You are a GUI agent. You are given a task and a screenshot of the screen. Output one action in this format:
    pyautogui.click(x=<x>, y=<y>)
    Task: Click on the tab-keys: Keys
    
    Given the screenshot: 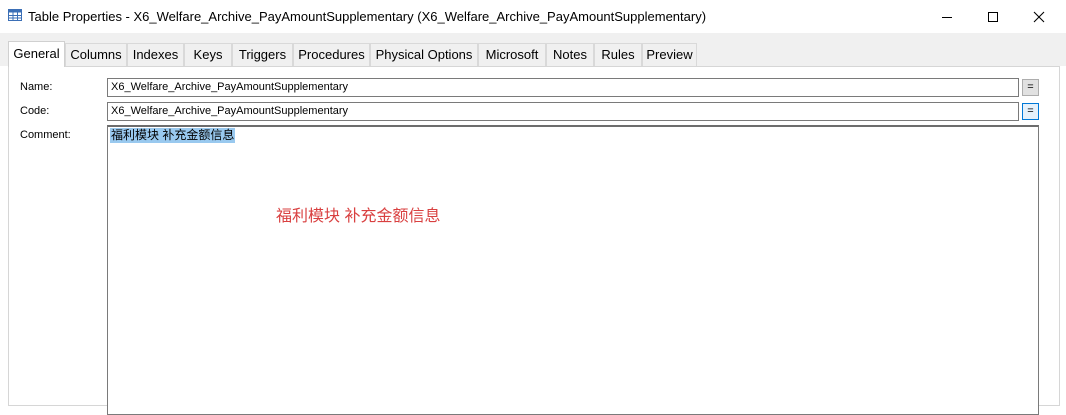 What is the action you would take?
    pyautogui.click(x=208, y=54)
    